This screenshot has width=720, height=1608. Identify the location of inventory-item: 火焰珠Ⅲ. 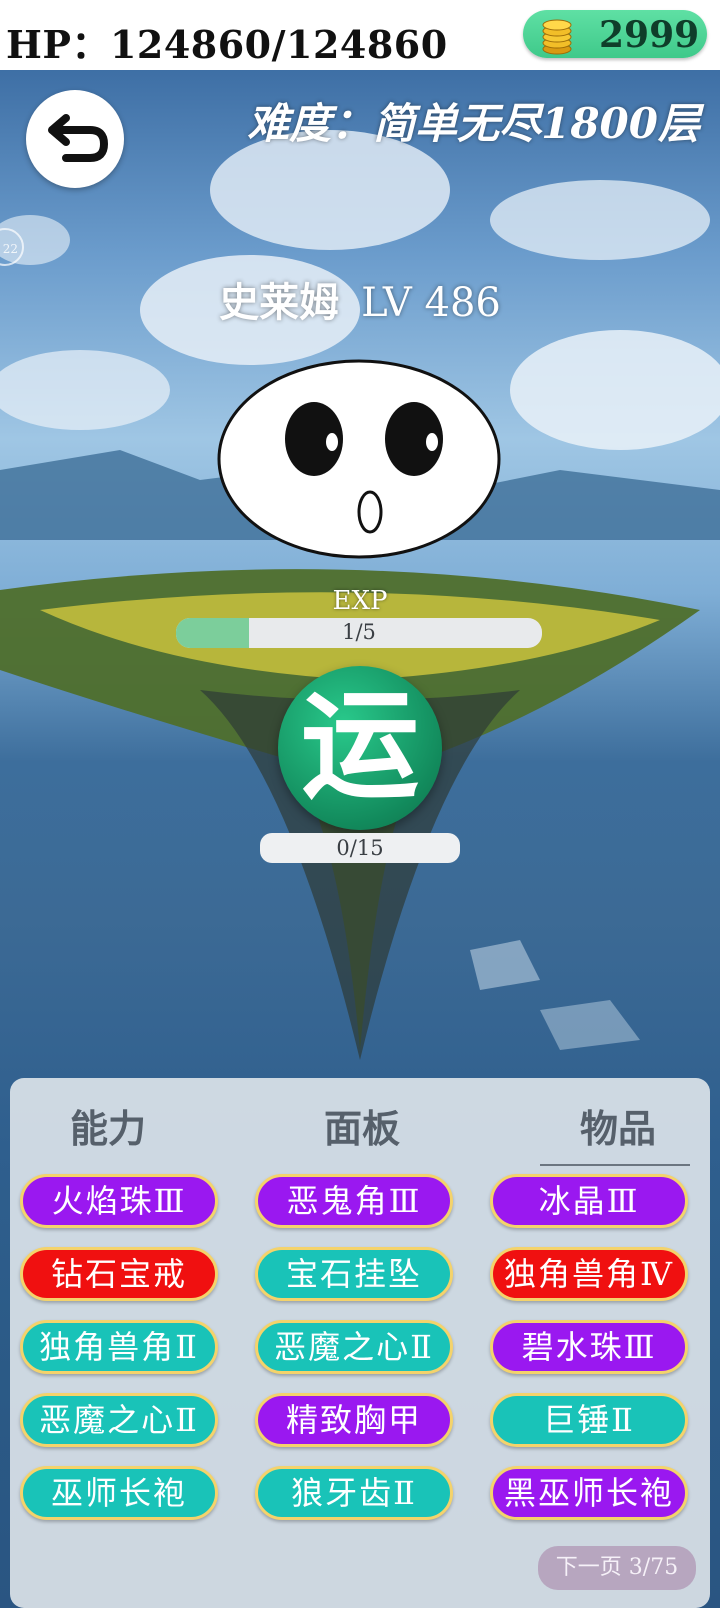
(119, 1201).